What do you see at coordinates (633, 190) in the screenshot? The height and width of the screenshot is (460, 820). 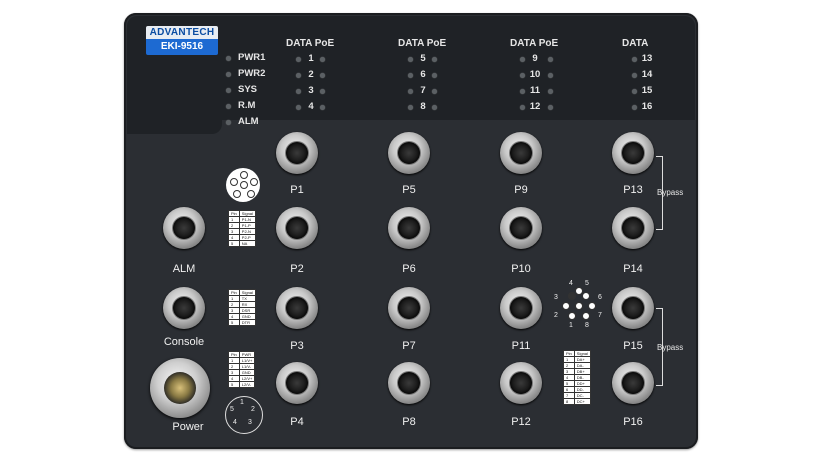 I see `port-p13-label: P13` at bounding box center [633, 190].